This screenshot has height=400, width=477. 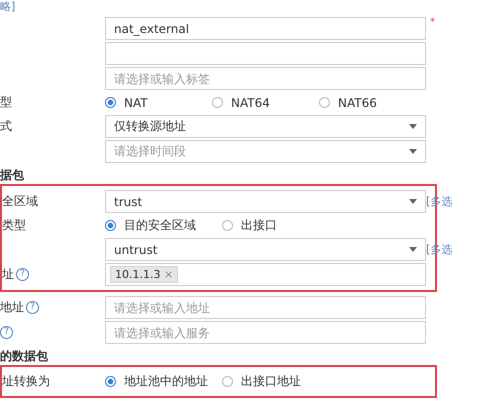 I want to click on required-mark: *, so click(x=432, y=22).